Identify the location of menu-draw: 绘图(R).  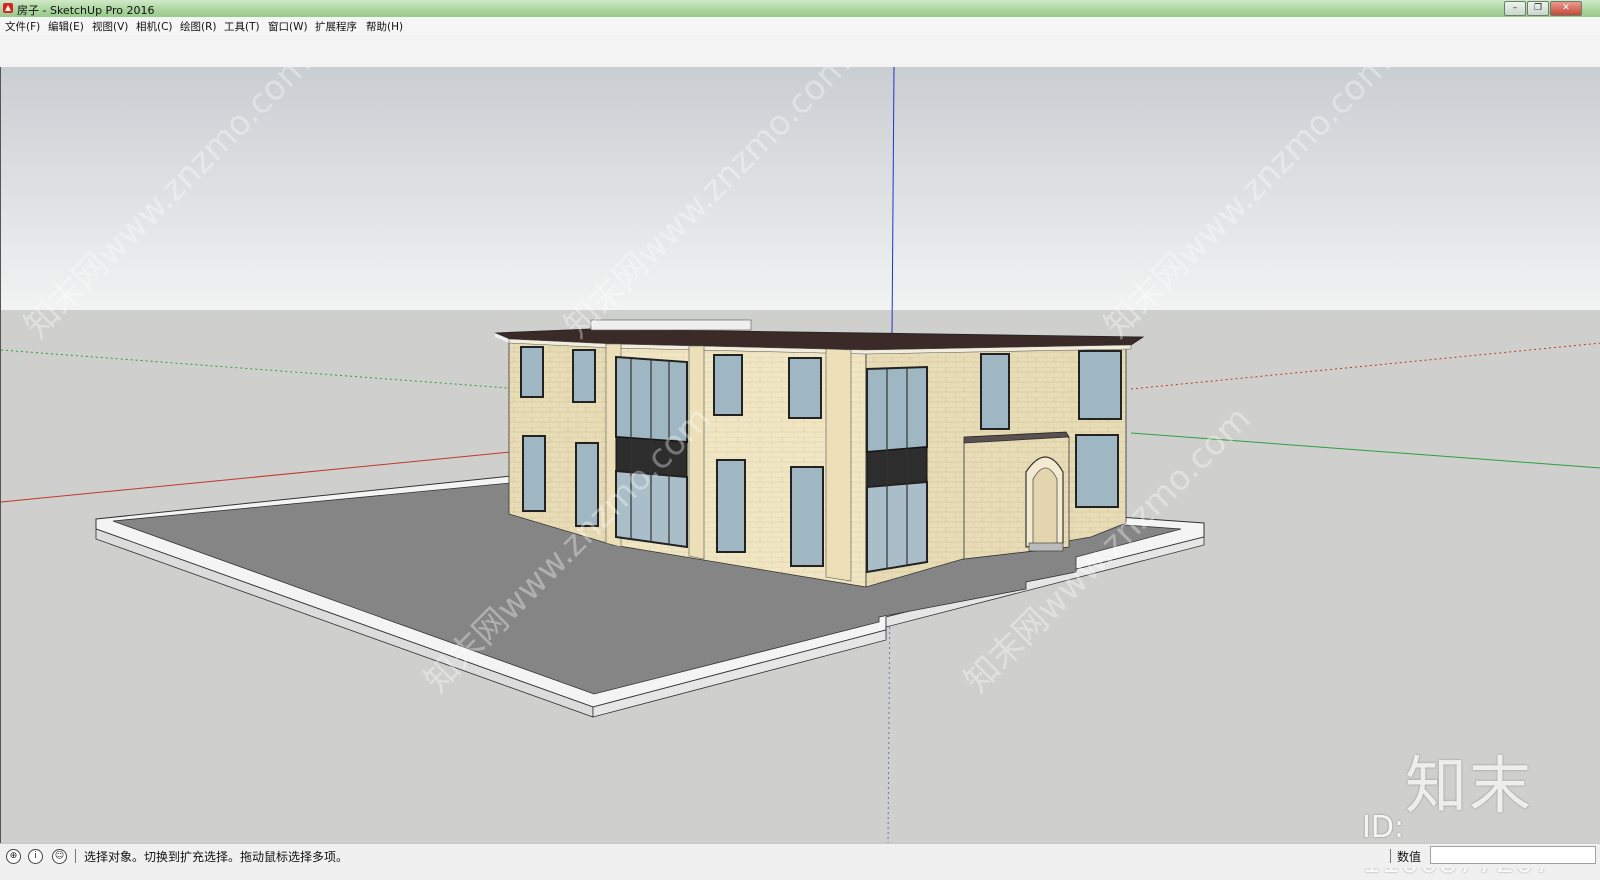
(198, 26).